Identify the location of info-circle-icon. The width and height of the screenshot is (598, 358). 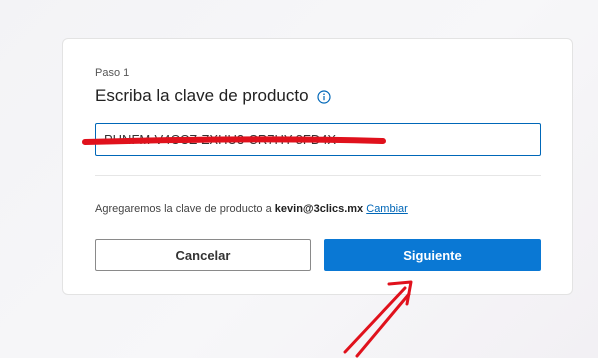
(323, 96).